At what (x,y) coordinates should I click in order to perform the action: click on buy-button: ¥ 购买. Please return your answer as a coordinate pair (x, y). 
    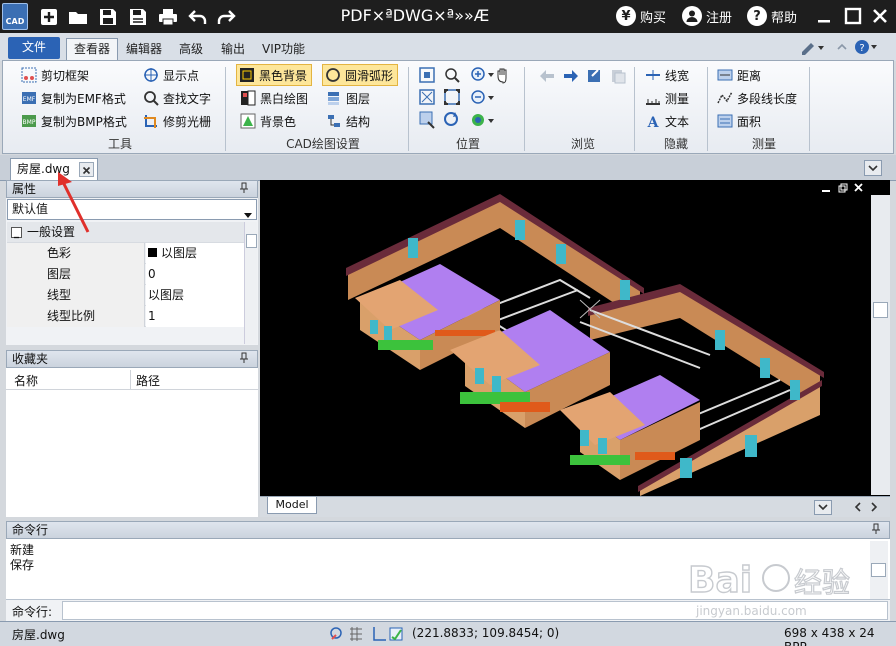
    Looking at the image, I should click on (641, 16).